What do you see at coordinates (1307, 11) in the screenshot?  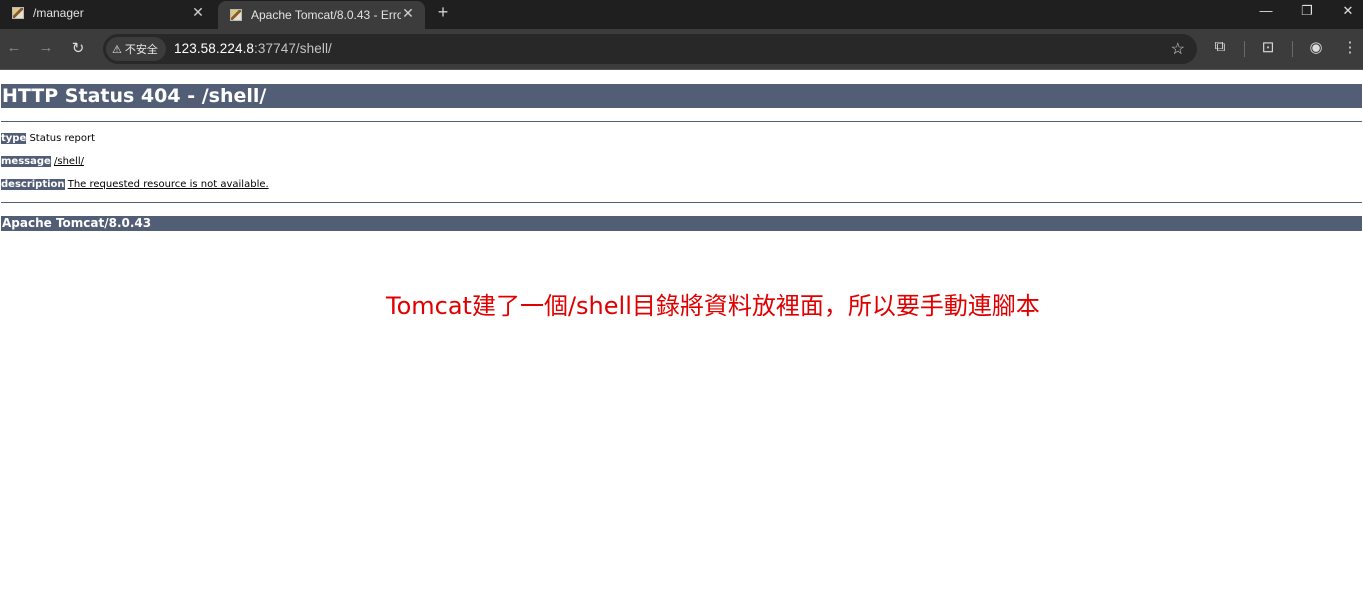 I see `restore-icon: ❐` at bounding box center [1307, 11].